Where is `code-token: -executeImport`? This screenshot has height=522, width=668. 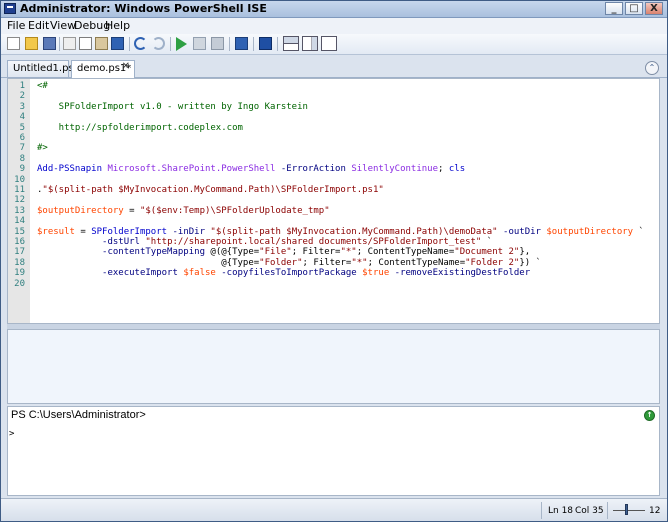 code-token: -executeImport is located at coordinates (140, 273).